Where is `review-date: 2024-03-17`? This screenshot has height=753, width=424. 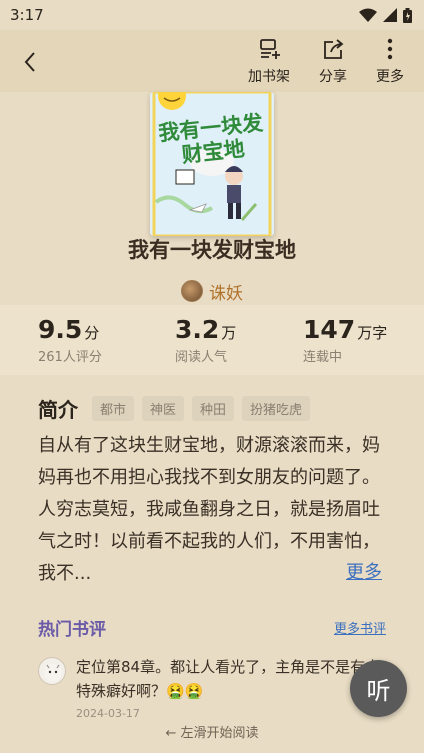
review-date: 2024-03-17 is located at coordinates (108, 713).